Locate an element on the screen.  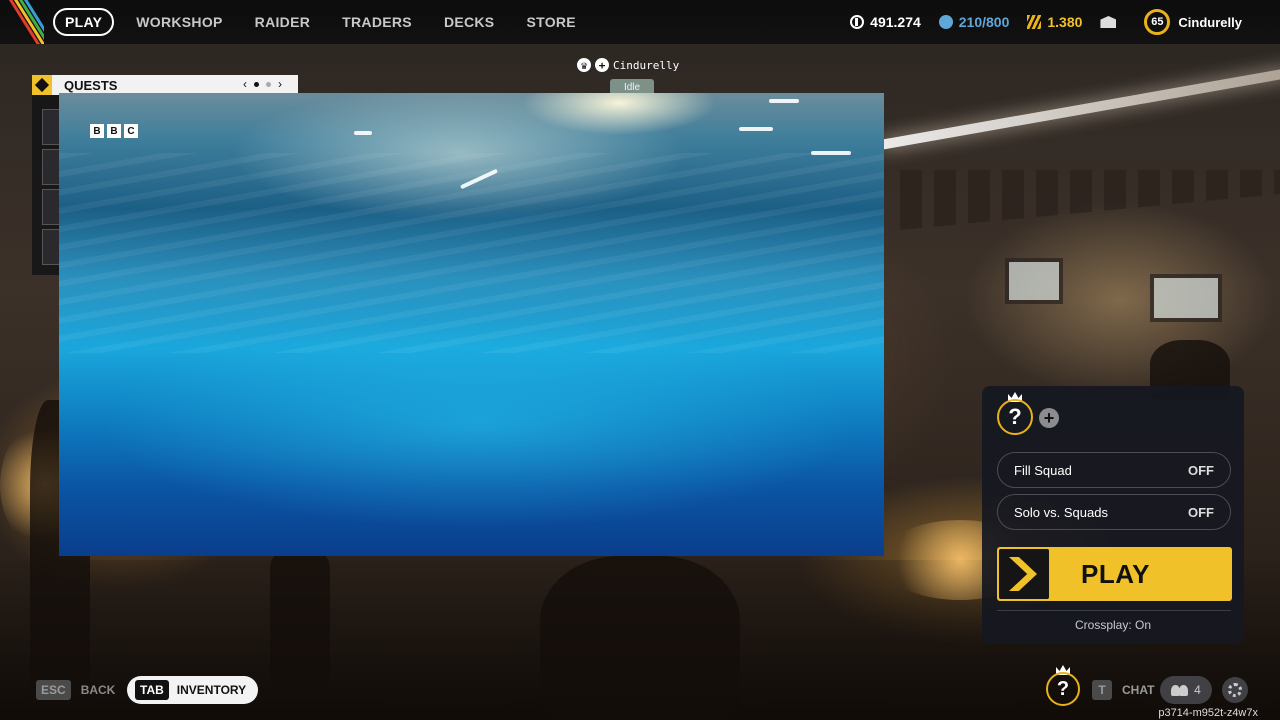
quests-pager: ‹ › is located at coordinates (262, 84).